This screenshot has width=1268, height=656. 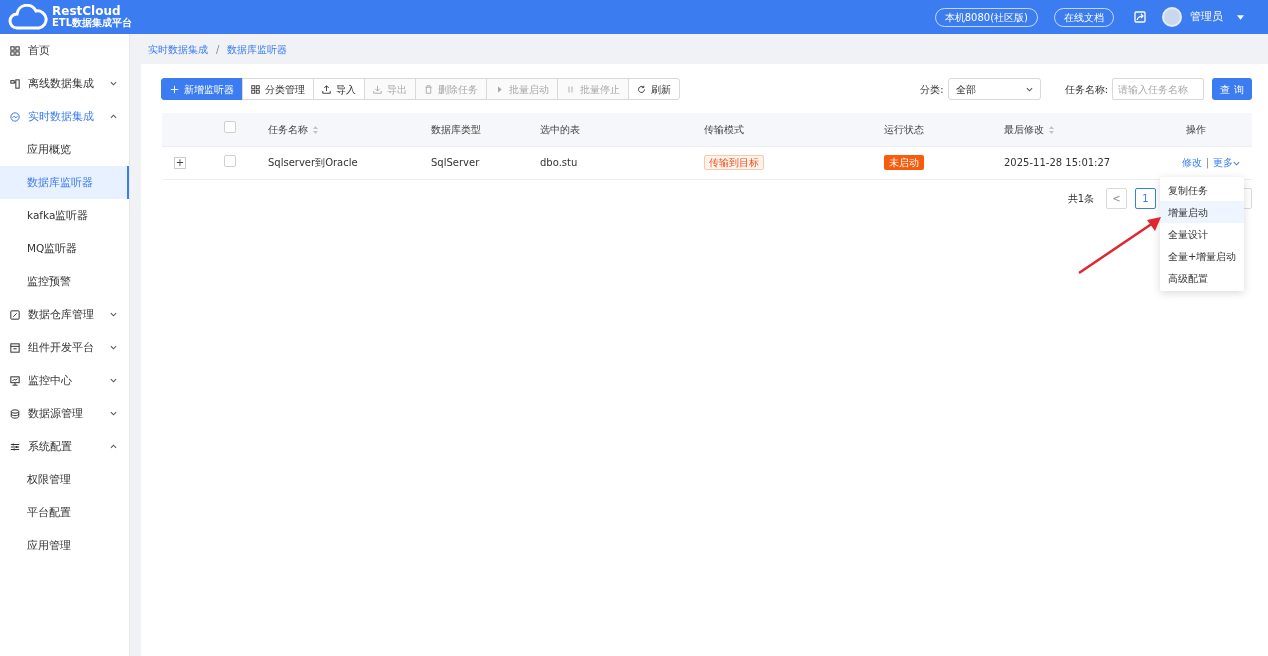 What do you see at coordinates (1240, 17) in the screenshot?
I see `caret-icon` at bounding box center [1240, 17].